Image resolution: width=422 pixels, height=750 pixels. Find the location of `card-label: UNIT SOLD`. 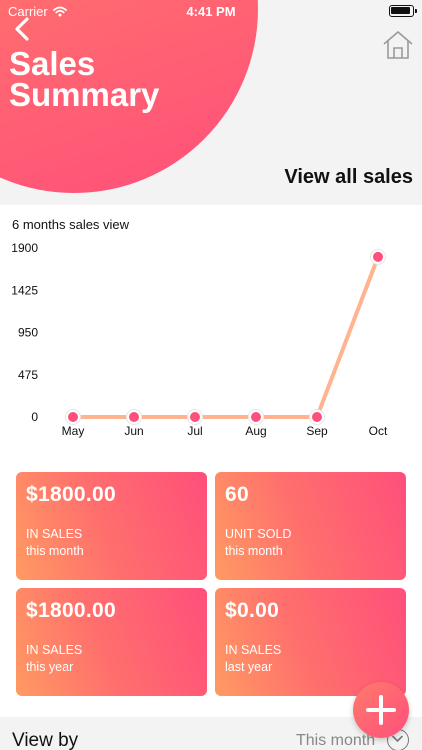

card-label: UNIT SOLD is located at coordinates (258, 534).